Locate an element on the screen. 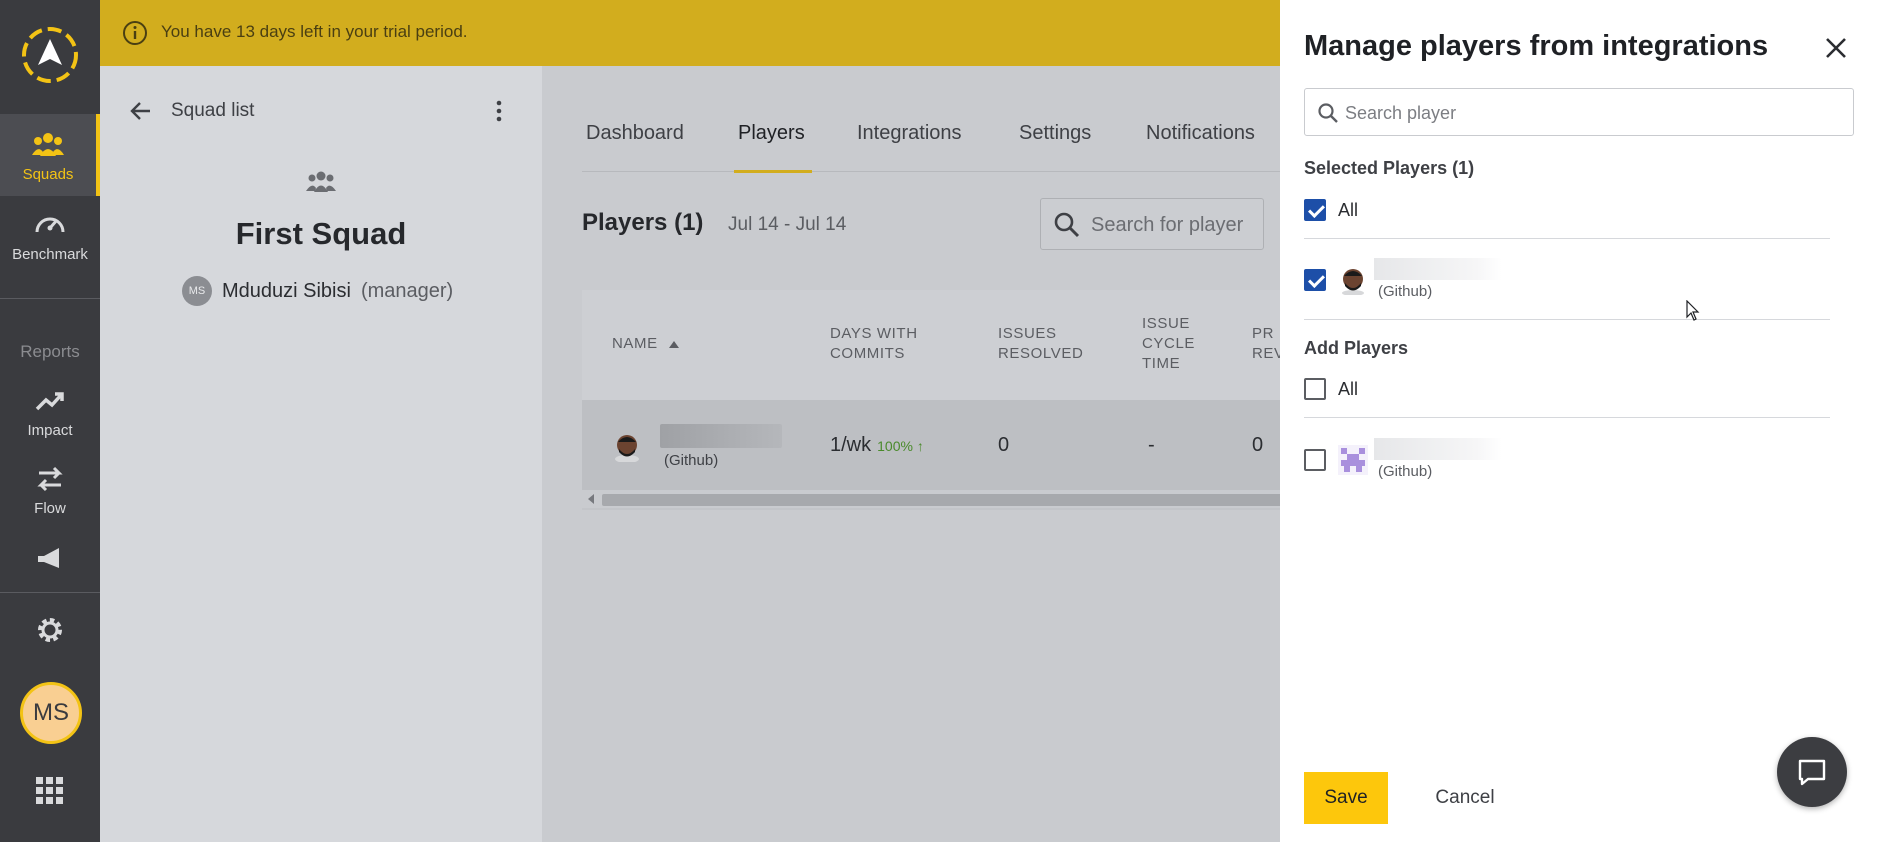  sort-ascending-icon is located at coordinates (673, 344).